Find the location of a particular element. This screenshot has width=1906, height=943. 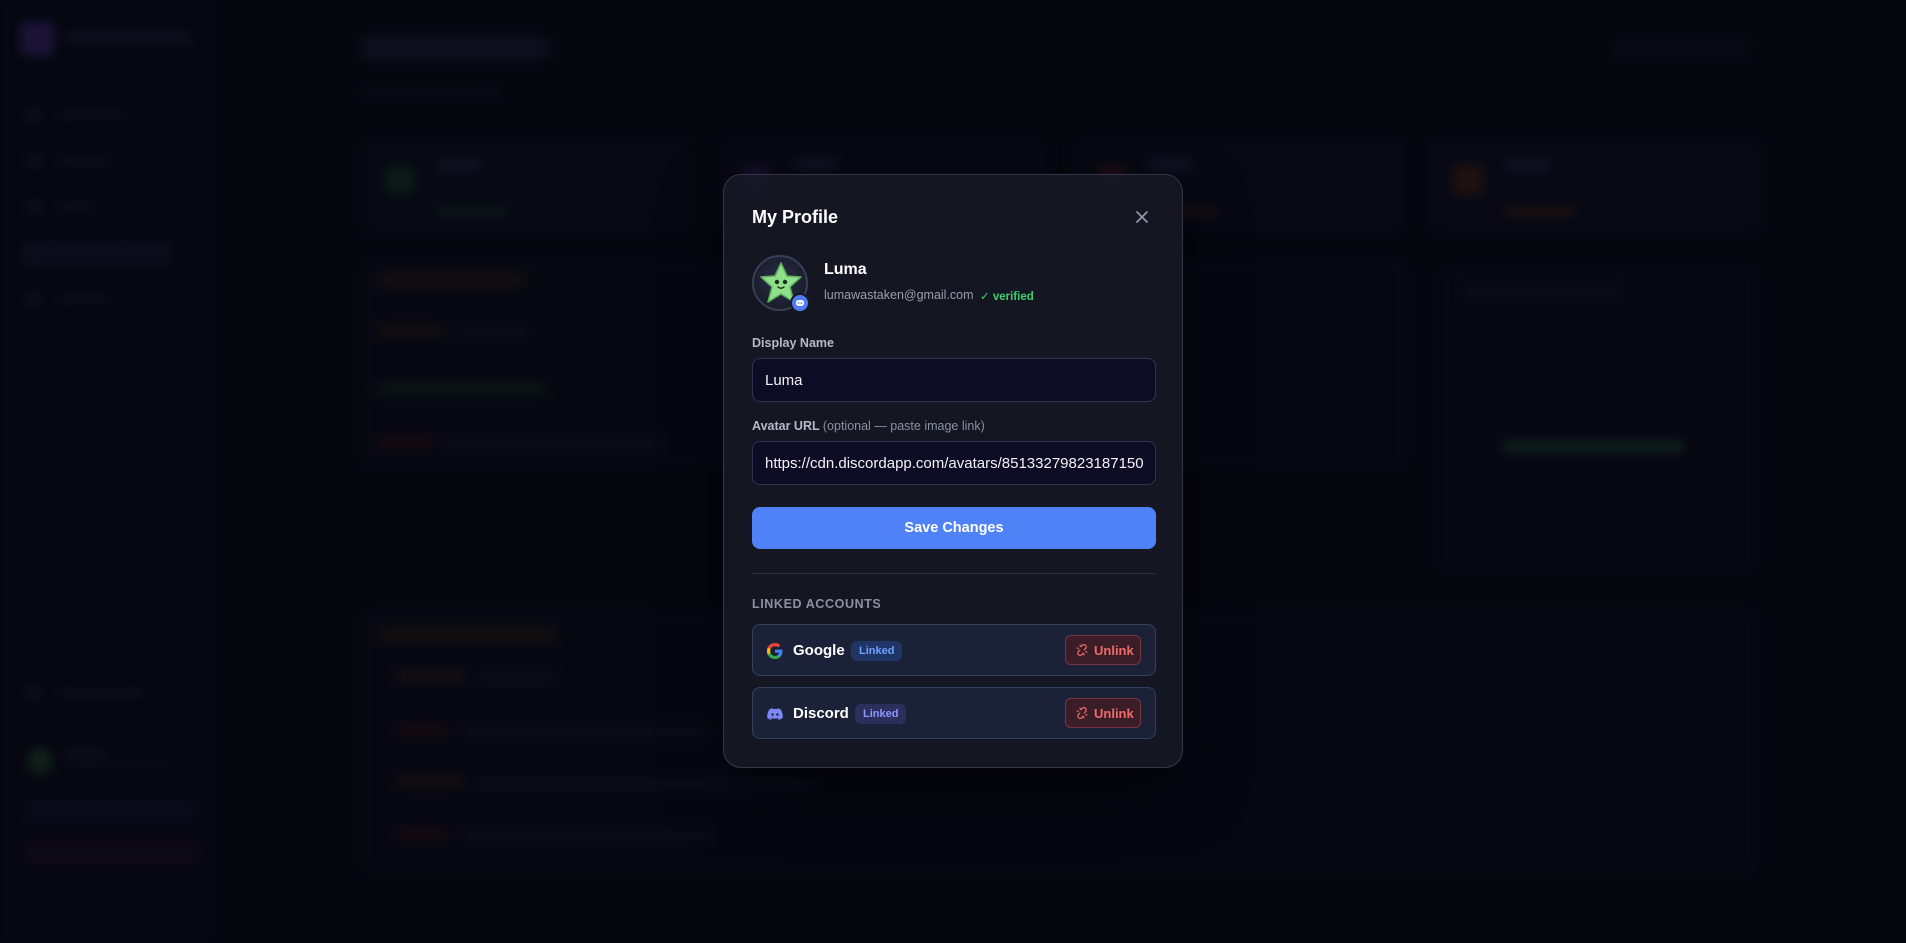

unlink-google-button: Unlink is located at coordinates (1103, 650).